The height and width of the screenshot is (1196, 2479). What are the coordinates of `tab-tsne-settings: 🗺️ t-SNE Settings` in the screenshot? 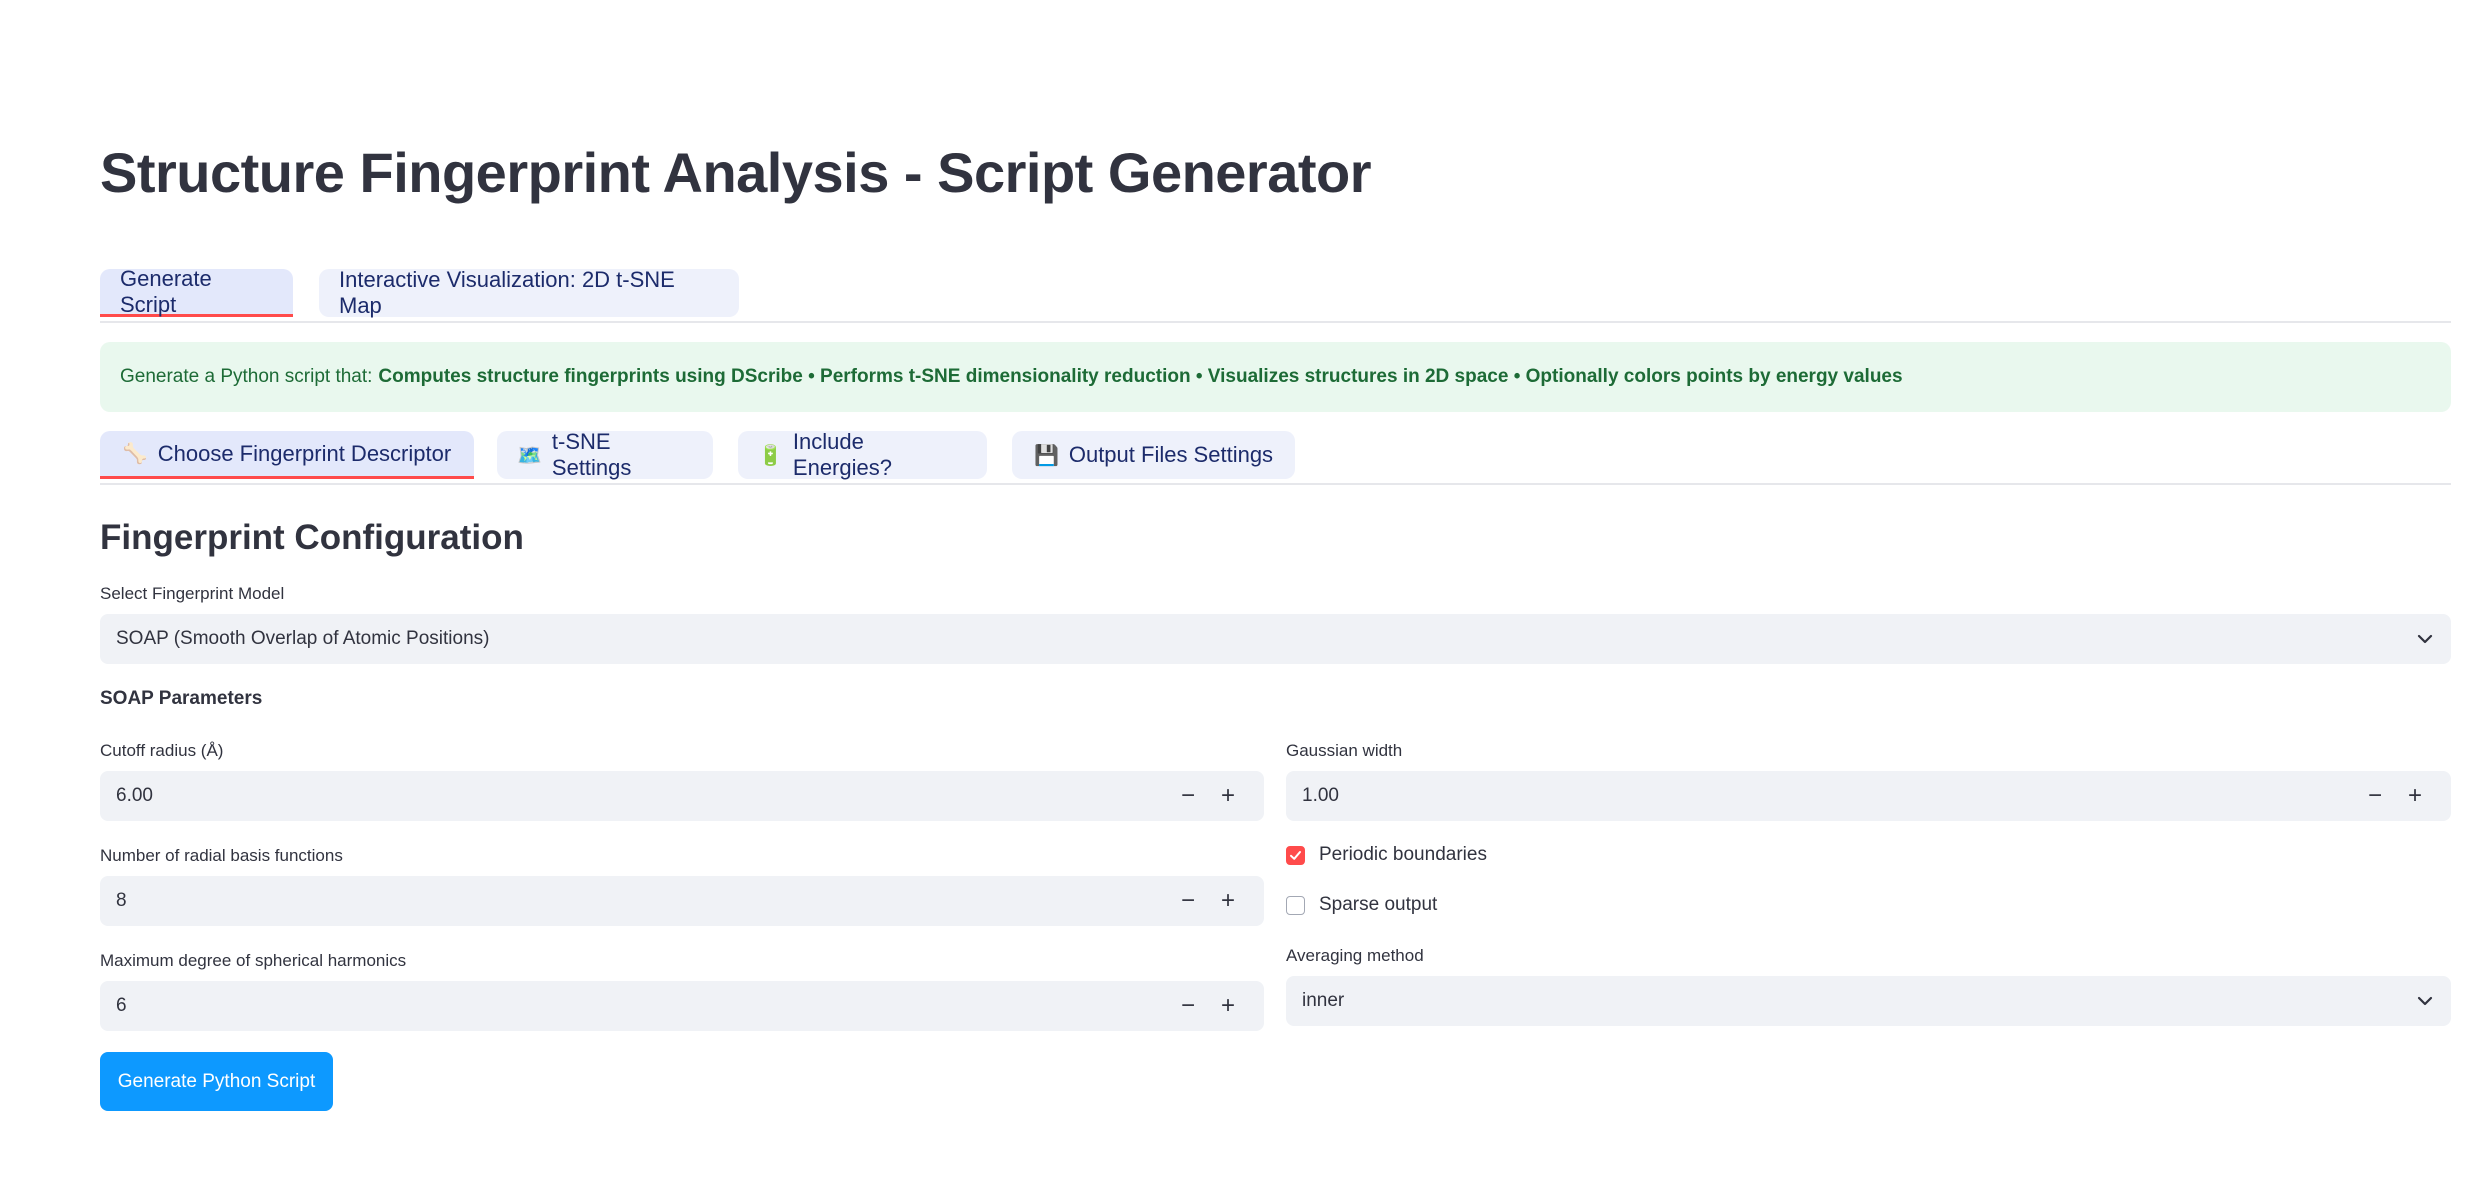 It's located at (605, 454).